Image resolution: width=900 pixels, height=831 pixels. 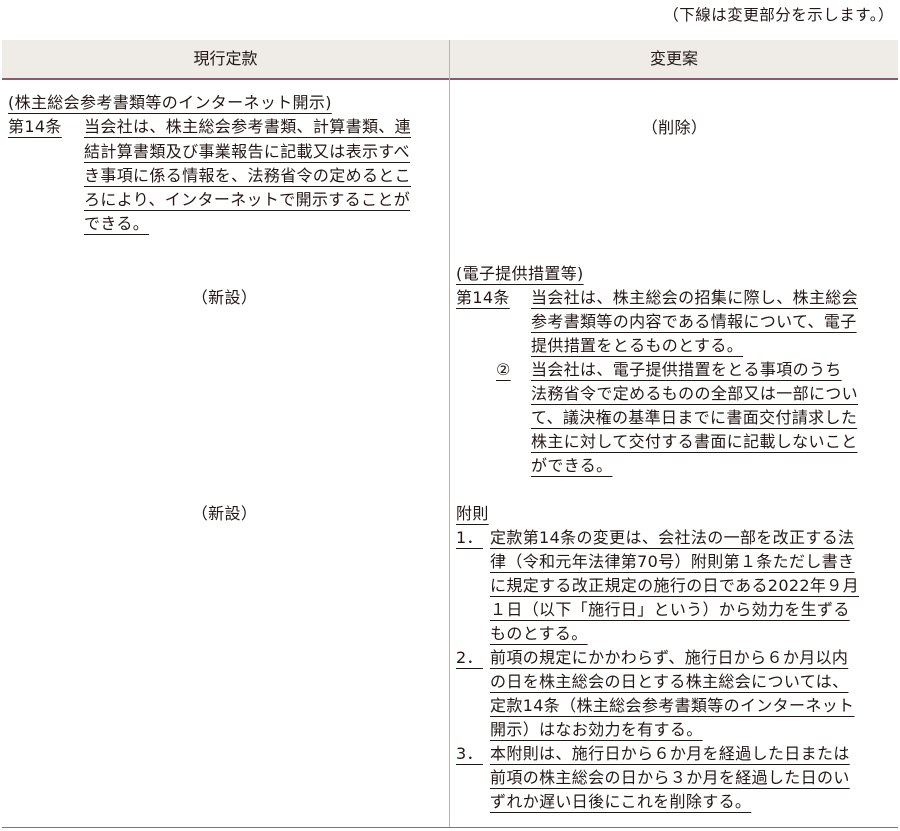 What do you see at coordinates (670, 777) in the screenshot?
I see `right-supp-item-line: 前項の株主総会の日から３か月を経過した日のい` at bounding box center [670, 777].